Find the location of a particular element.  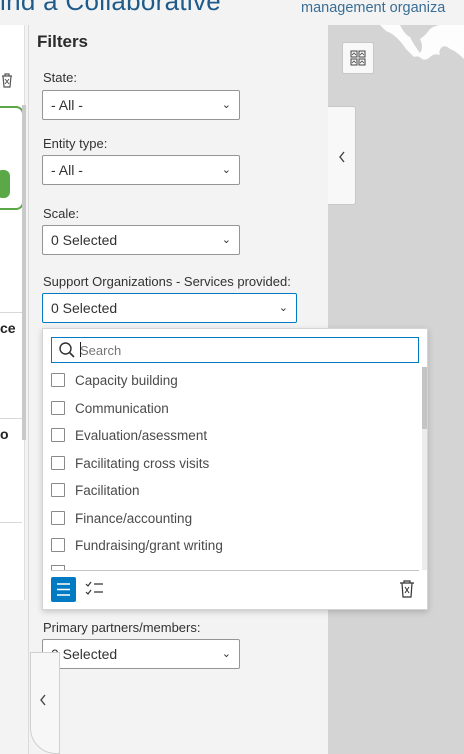

search-input is located at coordinates (245, 350).